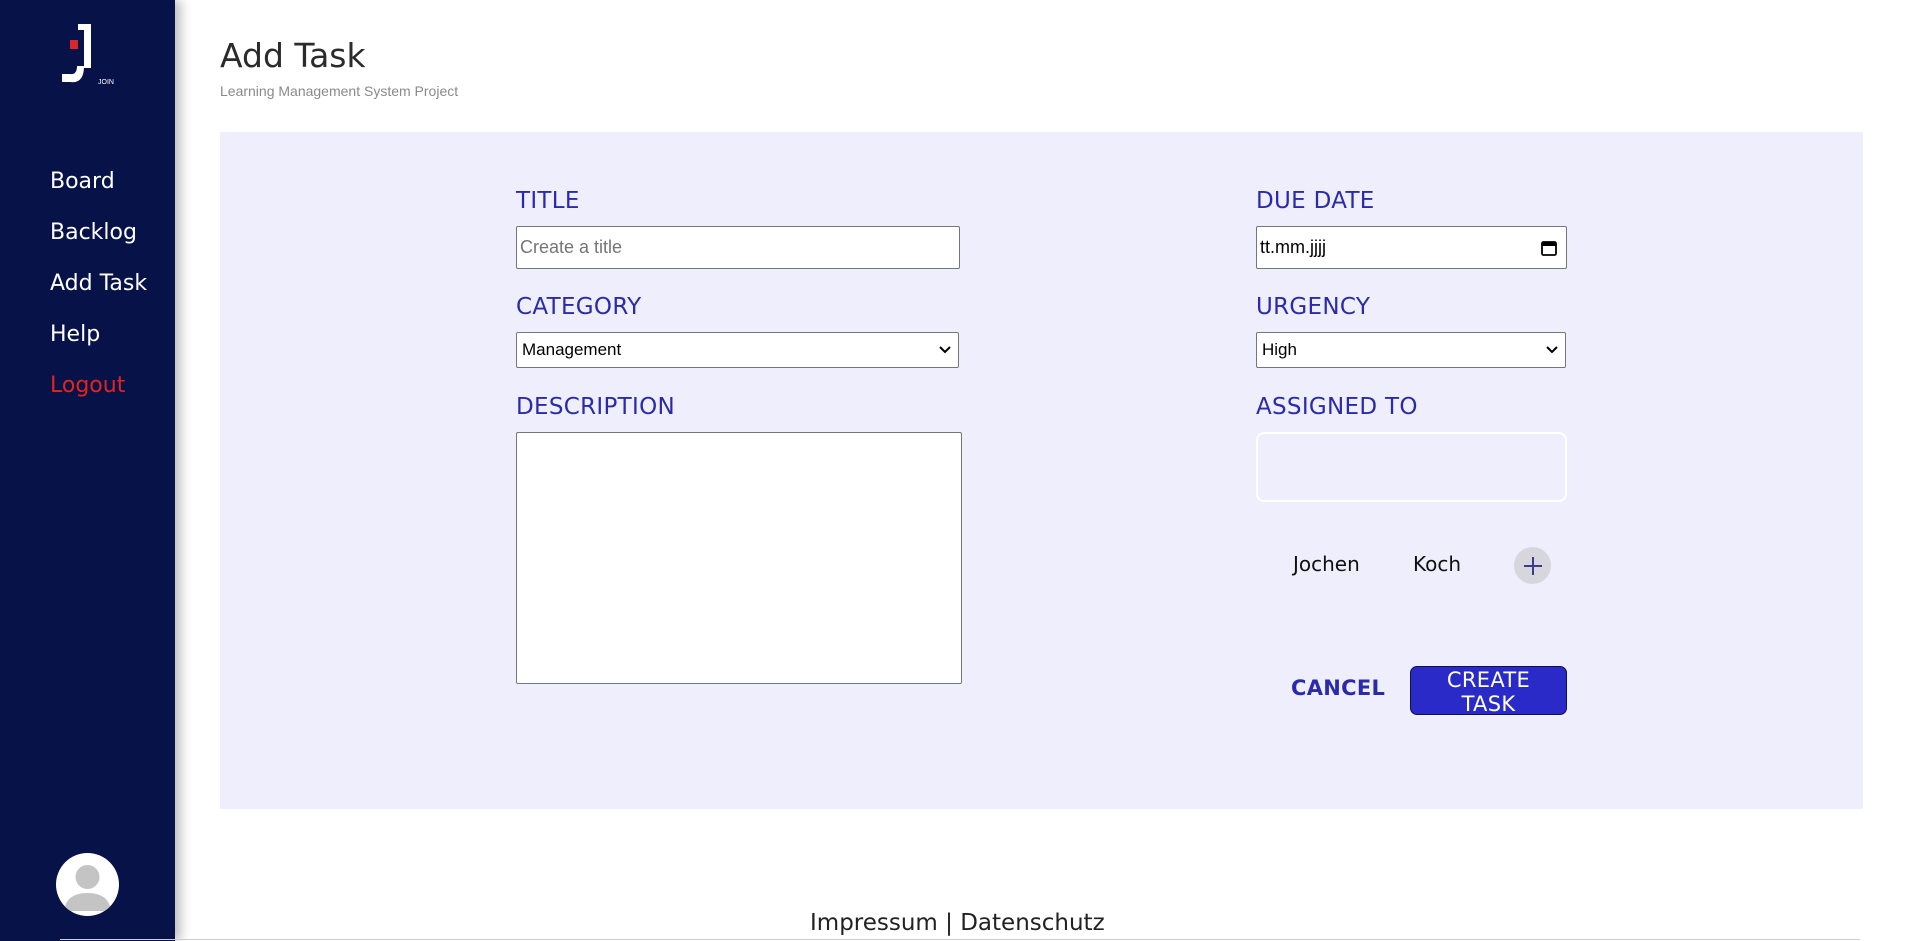 The width and height of the screenshot is (1920, 941). Describe the element at coordinates (595, 407) in the screenshot. I see `description-label: DESCRIPTION` at that location.